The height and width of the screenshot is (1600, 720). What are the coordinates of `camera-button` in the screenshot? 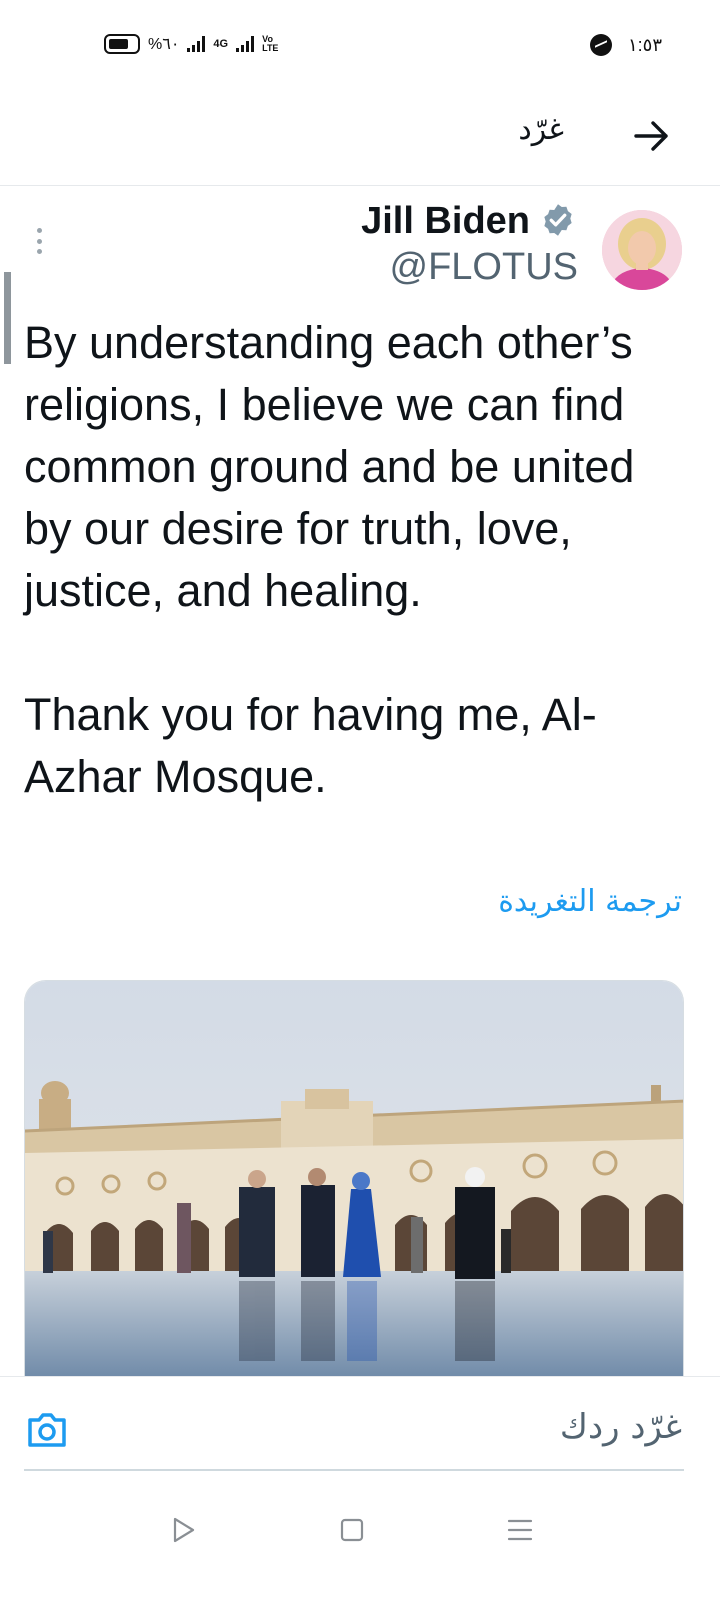 It's located at (47, 1430).